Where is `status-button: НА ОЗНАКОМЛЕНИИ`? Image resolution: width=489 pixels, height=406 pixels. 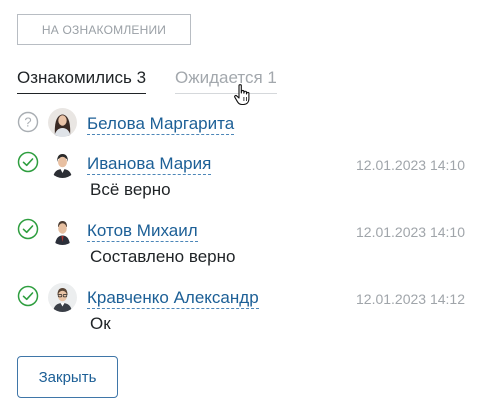 status-button: НА ОЗНАКОМЛЕНИИ is located at coordinates (104, 29).